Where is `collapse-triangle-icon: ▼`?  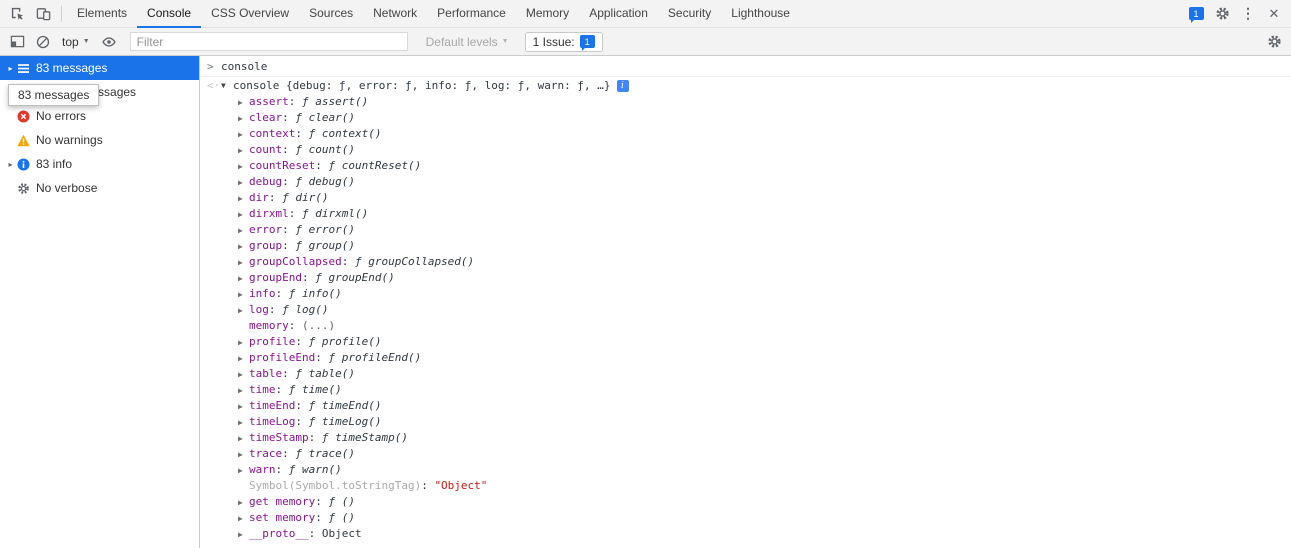 collapse-triangle-icon: ▼ is located at coordinates (227, 85).